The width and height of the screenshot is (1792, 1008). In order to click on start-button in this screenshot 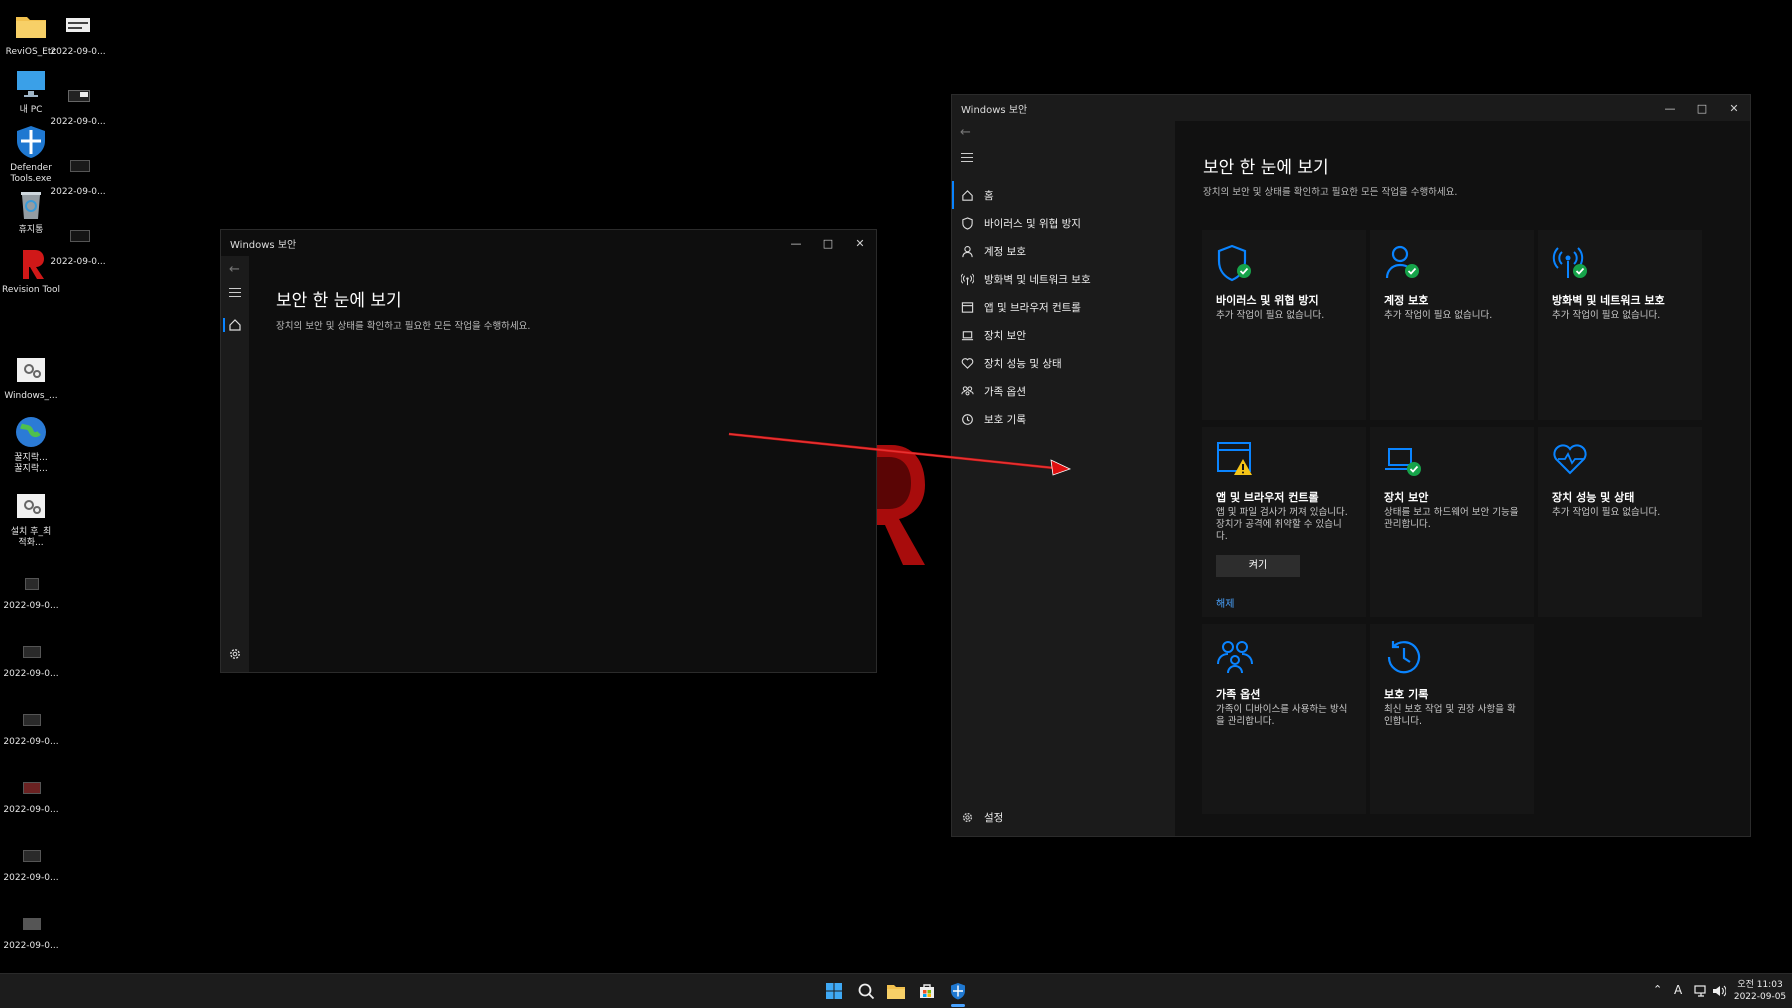, I will do `click(834, 991)`.